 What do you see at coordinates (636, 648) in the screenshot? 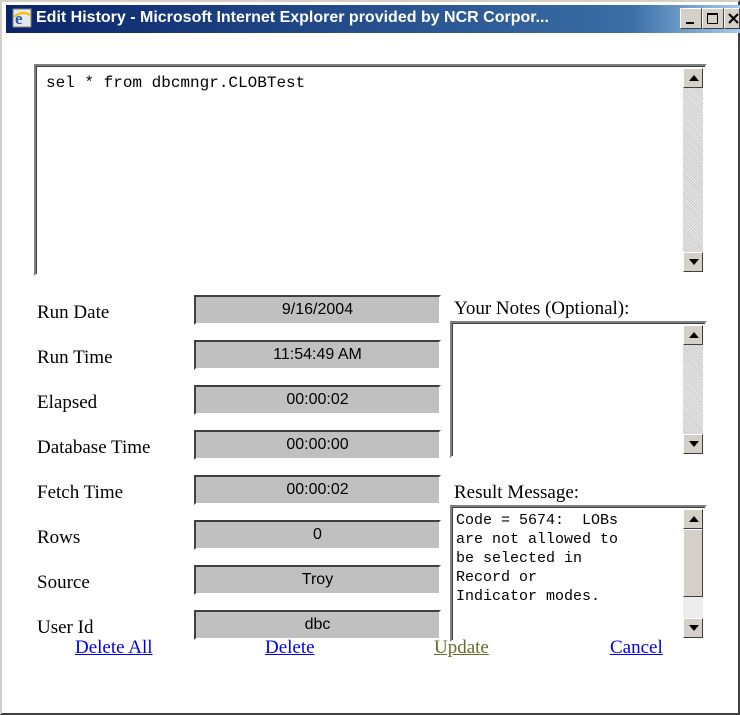
I see `cancel-link: Cancel` at bounding box center [636, 648].